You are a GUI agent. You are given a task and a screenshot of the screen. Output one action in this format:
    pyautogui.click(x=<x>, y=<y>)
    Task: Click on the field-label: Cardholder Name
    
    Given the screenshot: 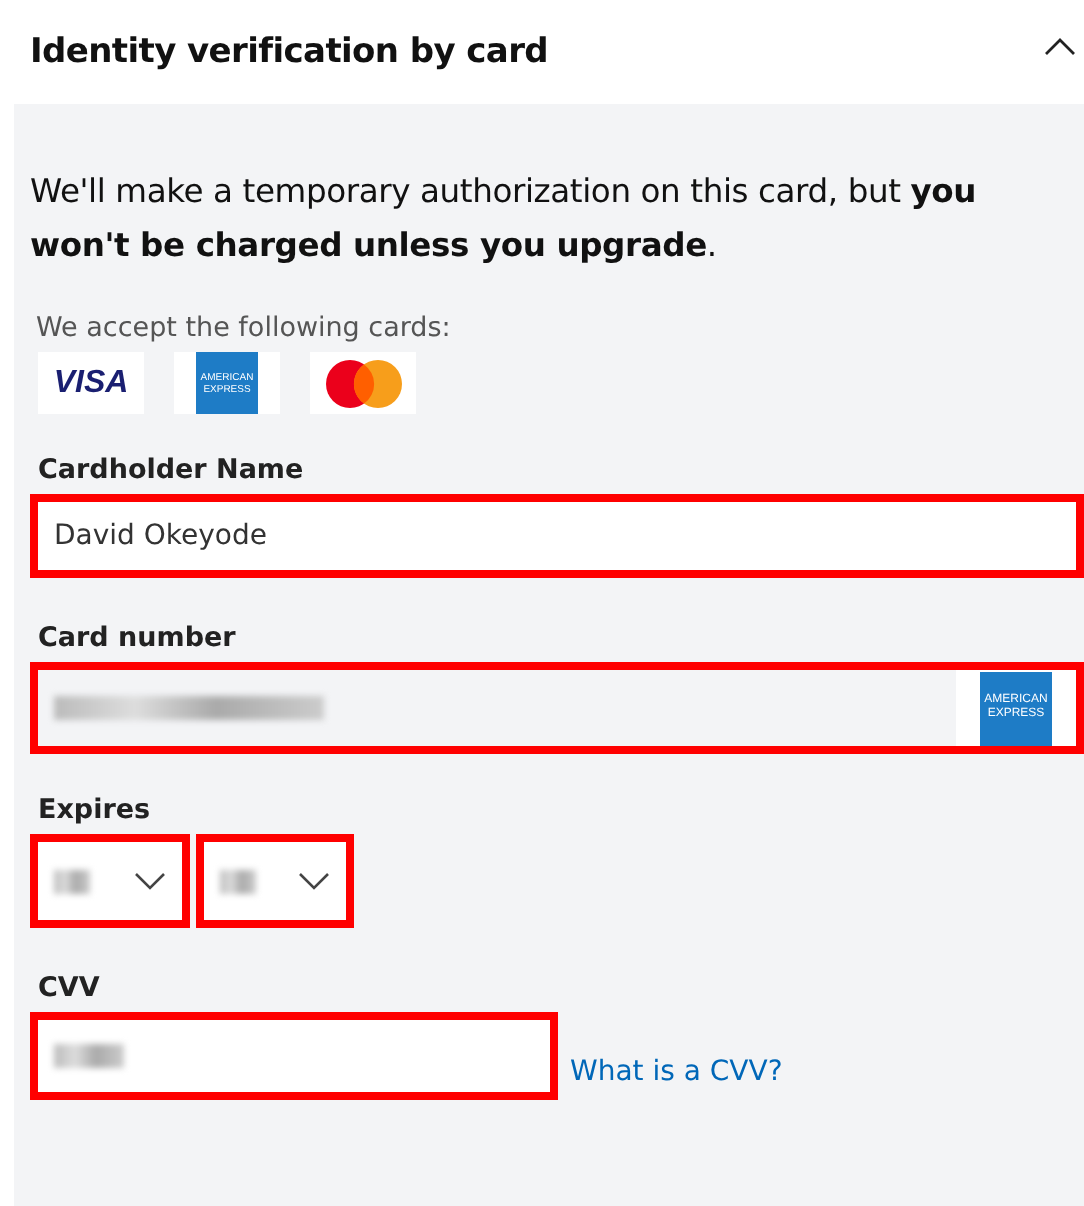 What is the action you would take?
    pyautogui.click(x=172, y=470)
    